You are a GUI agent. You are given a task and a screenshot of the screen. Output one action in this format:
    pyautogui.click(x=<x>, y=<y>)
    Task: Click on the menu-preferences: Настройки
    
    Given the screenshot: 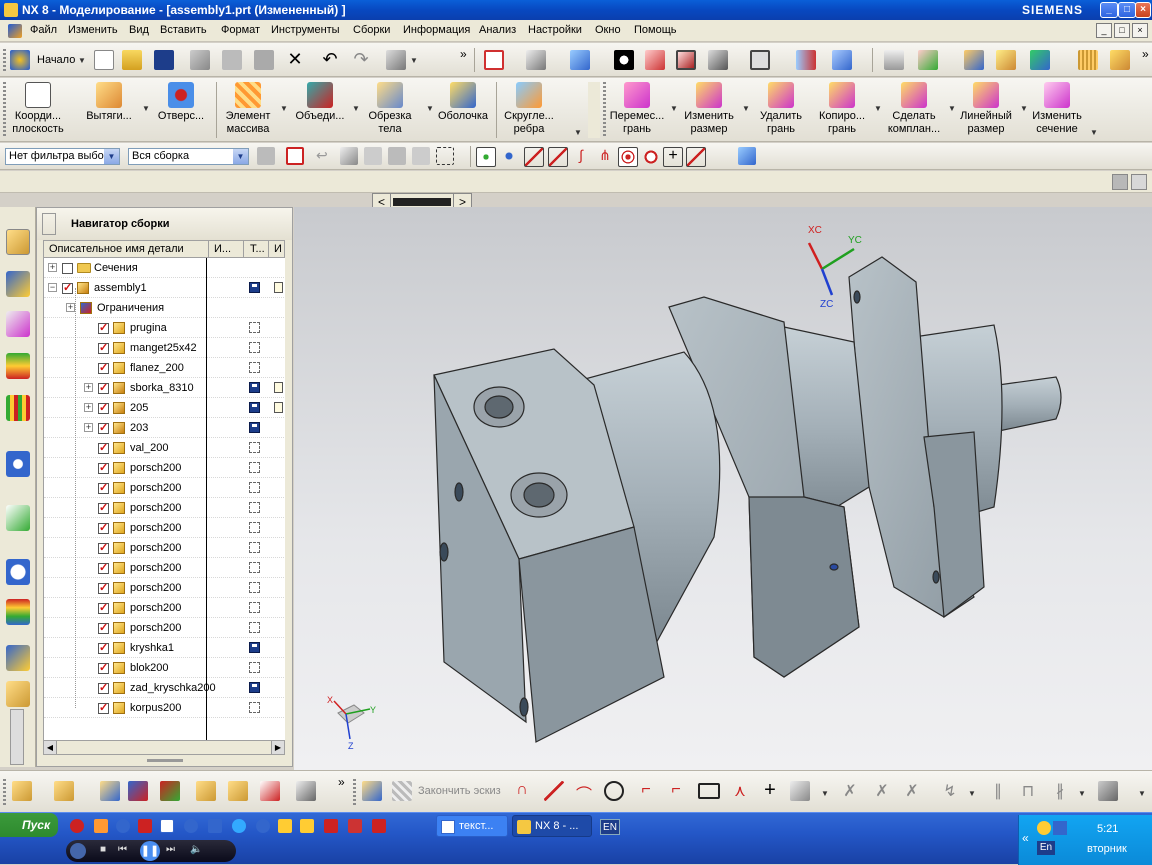 What is the action you would take?
    pyautogui.click(x=555, y=30)
    